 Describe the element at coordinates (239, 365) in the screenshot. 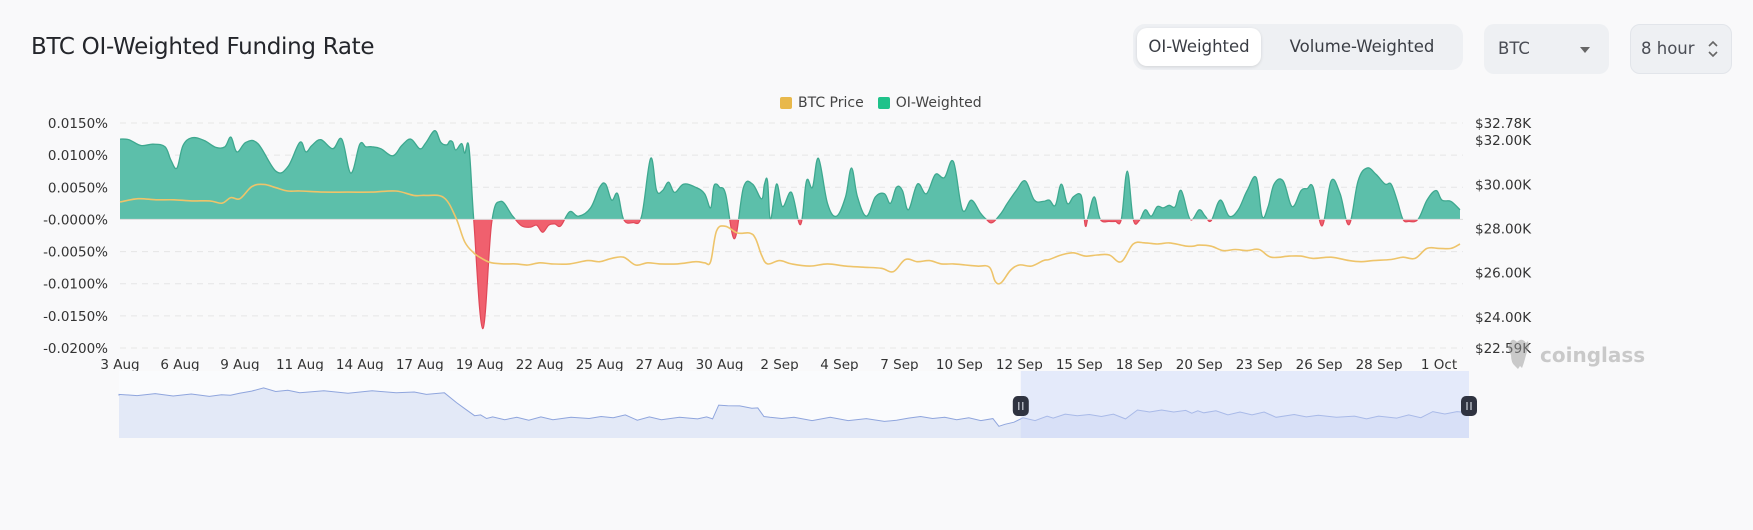

I see `x-tick-label: 9 Aug` at that location.